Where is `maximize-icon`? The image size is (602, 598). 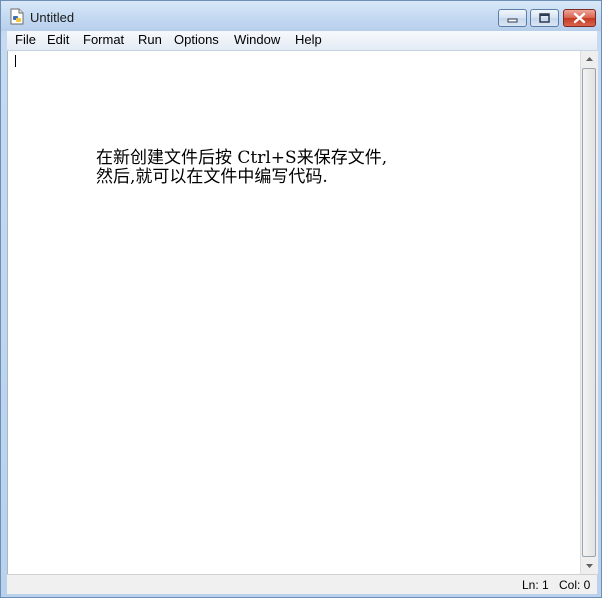
maximize-icon is located at coordinates (544, 18).